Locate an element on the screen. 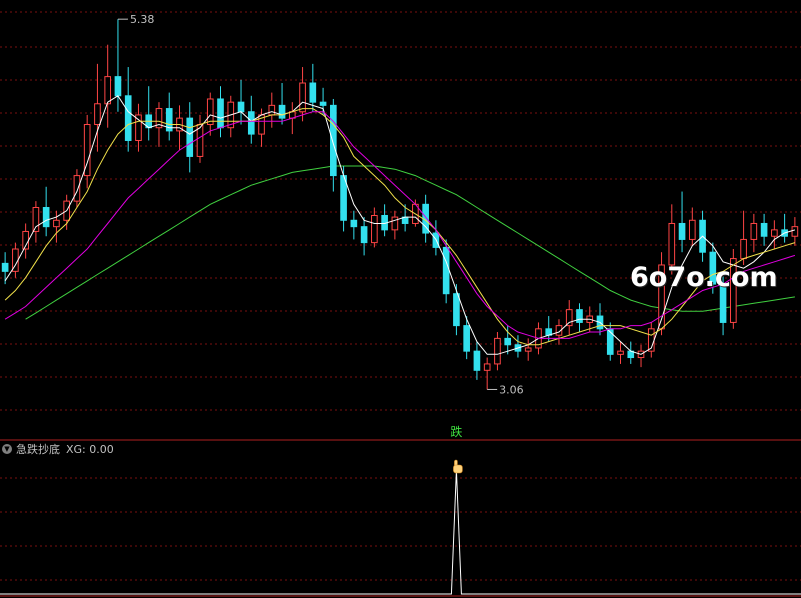  pointer-hand-icon is located at coordinates (458, 466).